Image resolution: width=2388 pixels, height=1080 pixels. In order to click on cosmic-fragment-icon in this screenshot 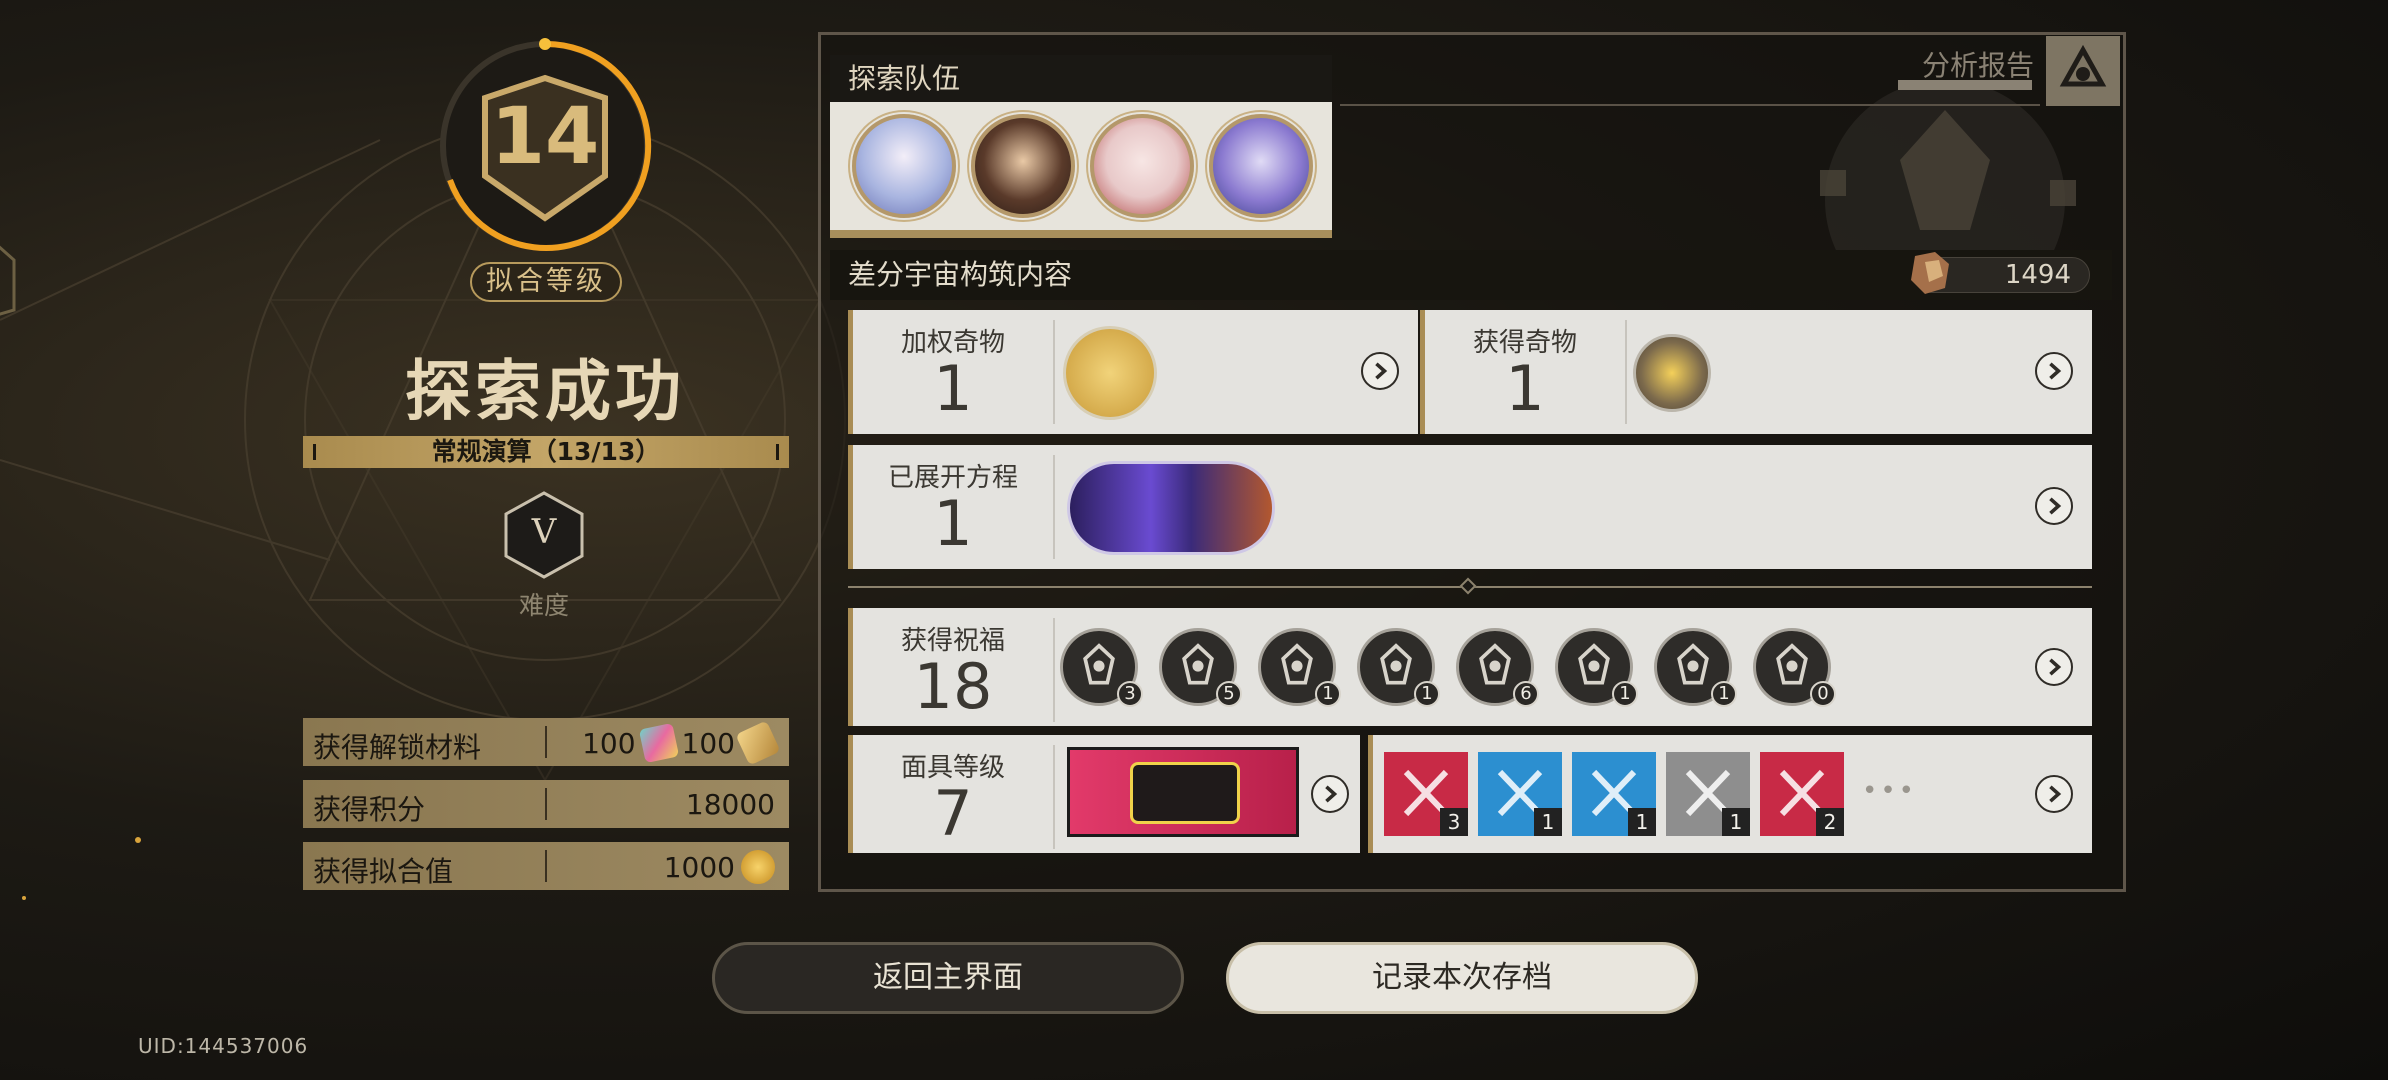, I will do `click(1930, 273)`.